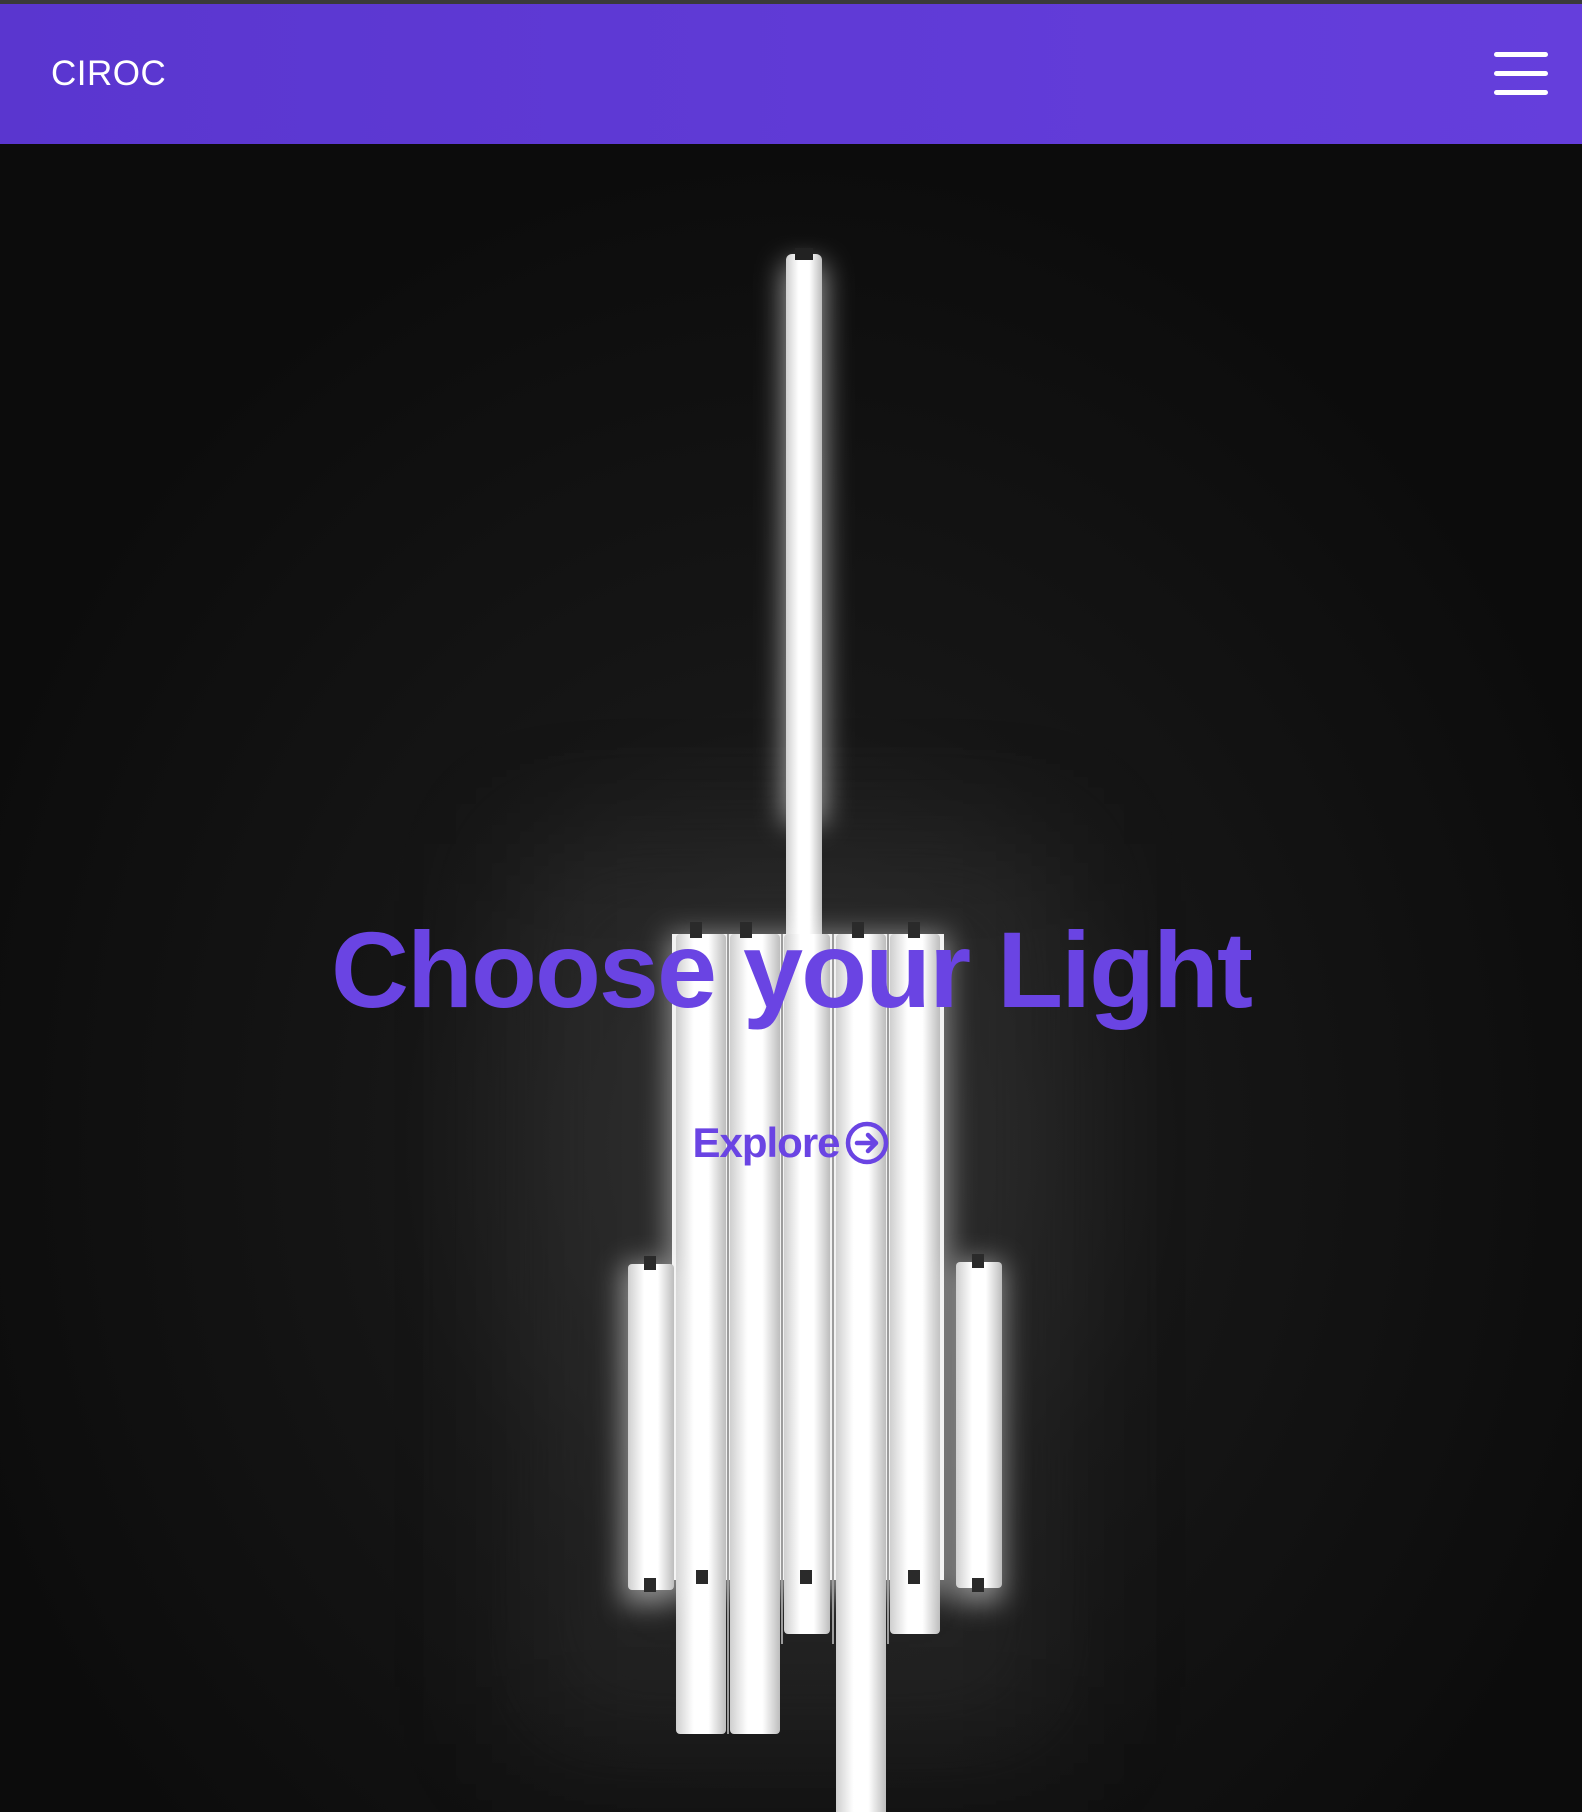 The width and height of the screenshot is (1582, 1812). Describe the element at coordinates (792, 969) in the screenshot. I see `hero-title: Choose your Light` at that location.